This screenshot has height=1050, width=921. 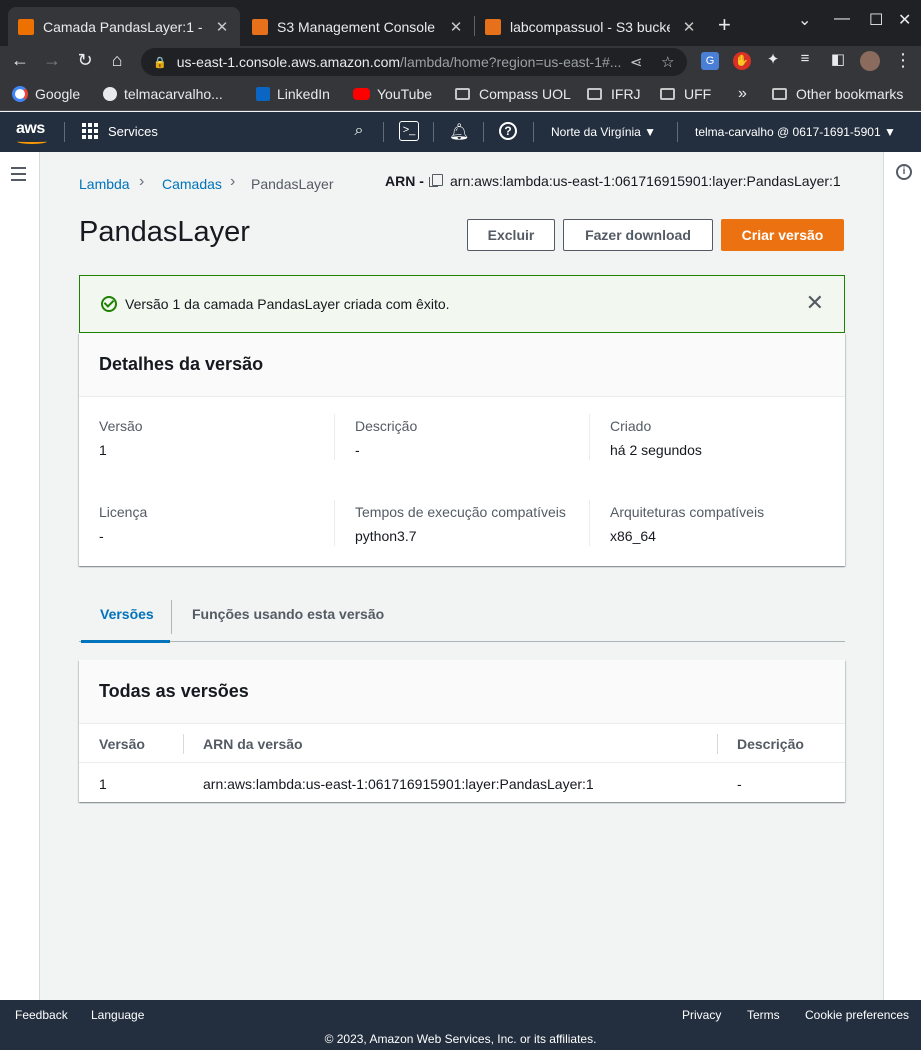 What do you see at coordinates (117, 60) in the screenshot?
I see `home-icon: ⌂` at bounding box center [117, 60].